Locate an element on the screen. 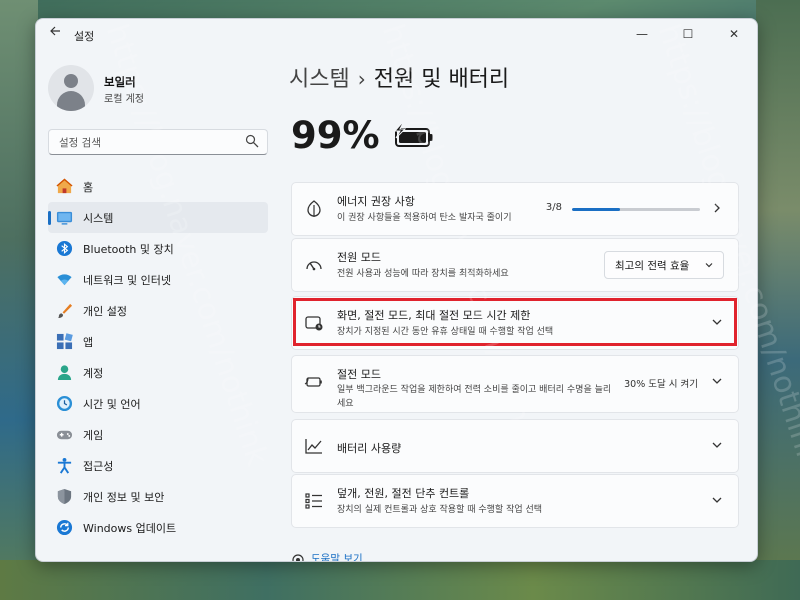 This screenshot has width=800, height=600. shield-icon is located at coordinates (64, 496).